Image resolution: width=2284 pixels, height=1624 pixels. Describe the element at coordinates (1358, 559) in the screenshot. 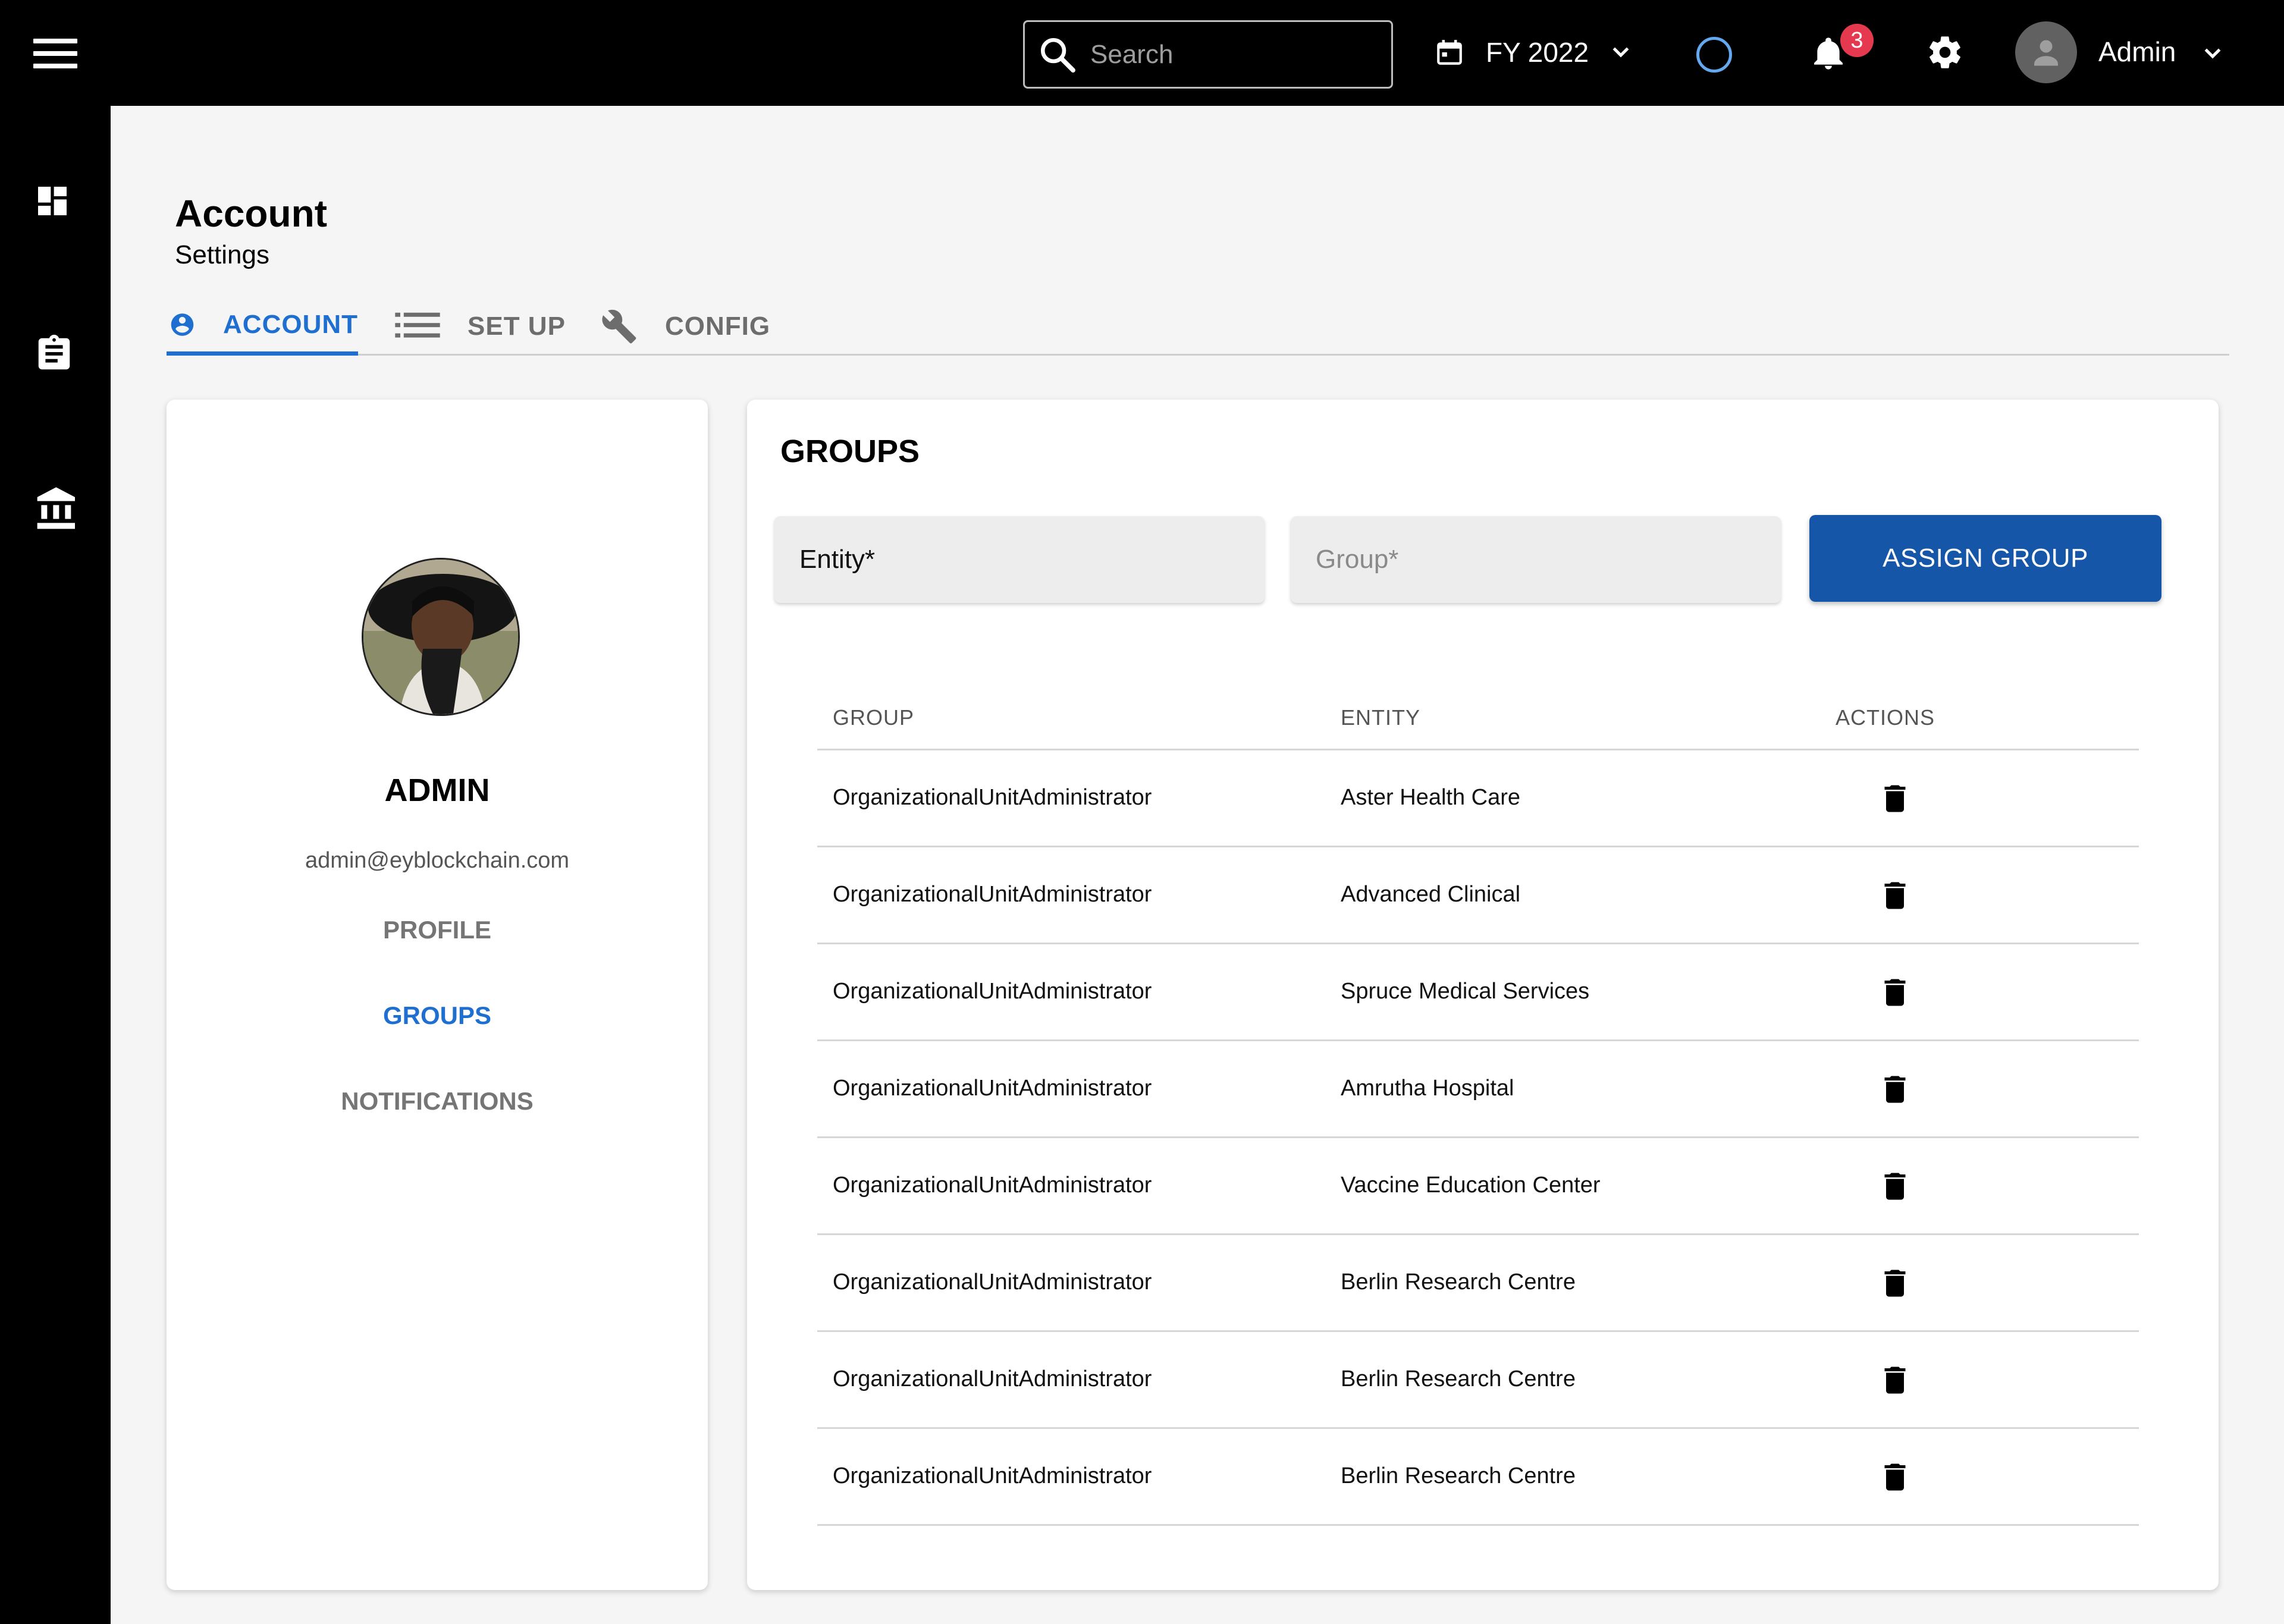

I see `group-select-placeholder: Group*` at that location.